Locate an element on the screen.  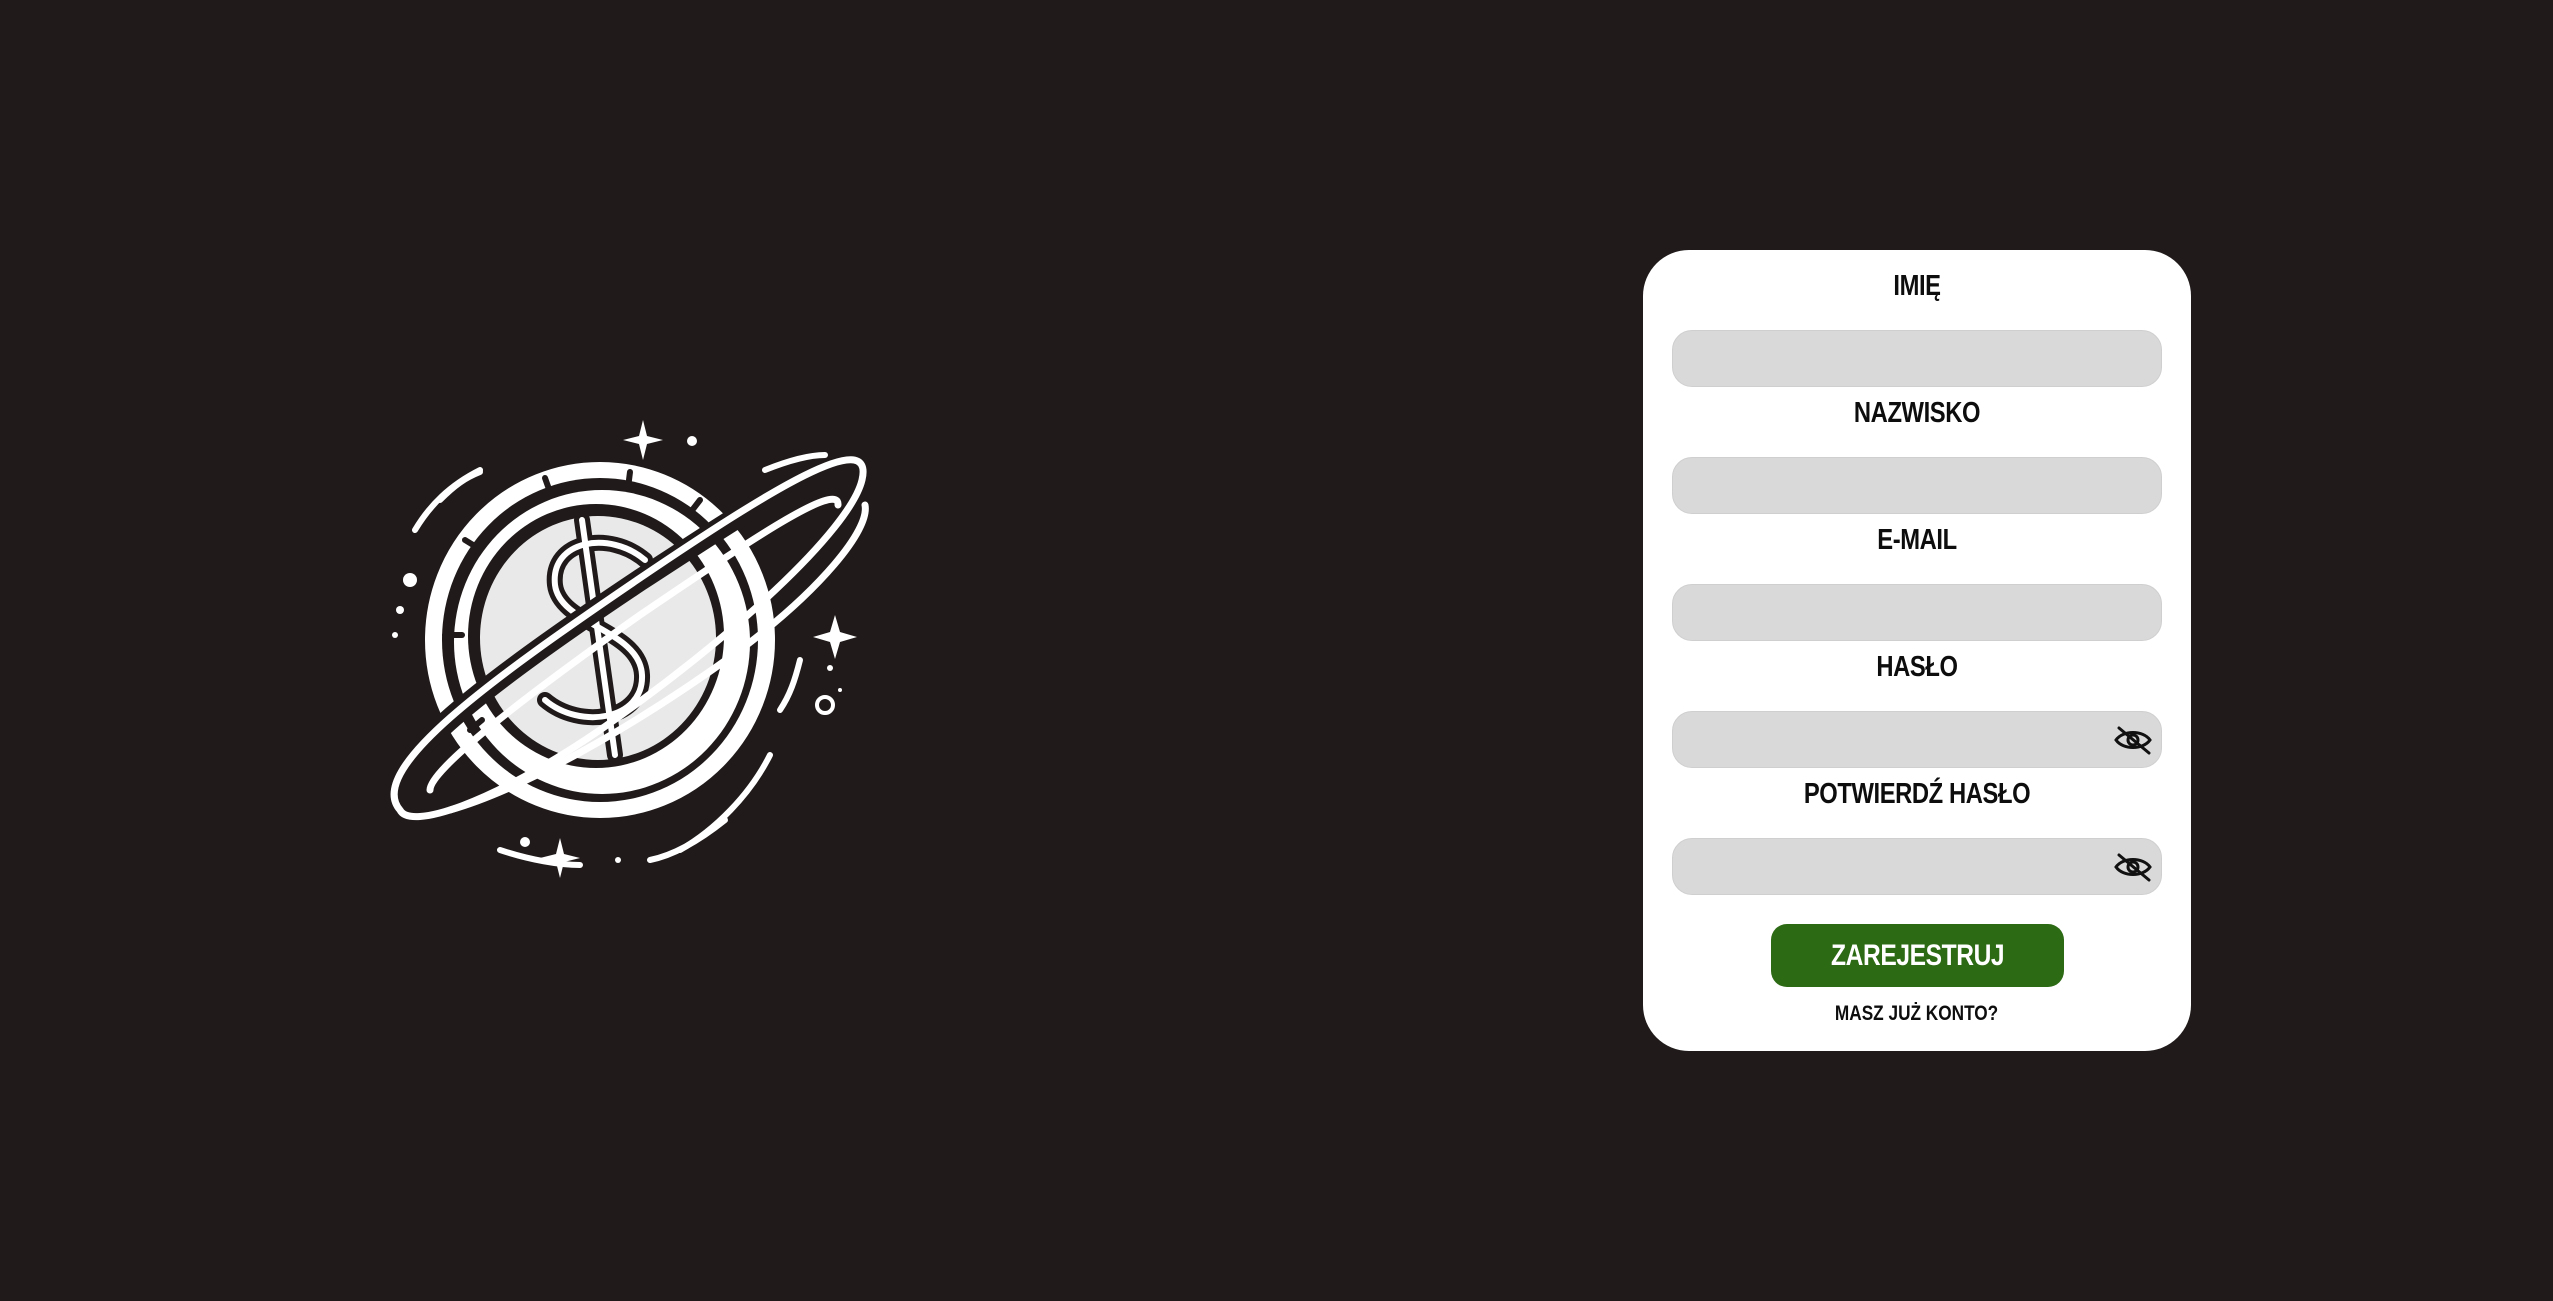
confirm-password-input is located at coordinates (1917, 866).